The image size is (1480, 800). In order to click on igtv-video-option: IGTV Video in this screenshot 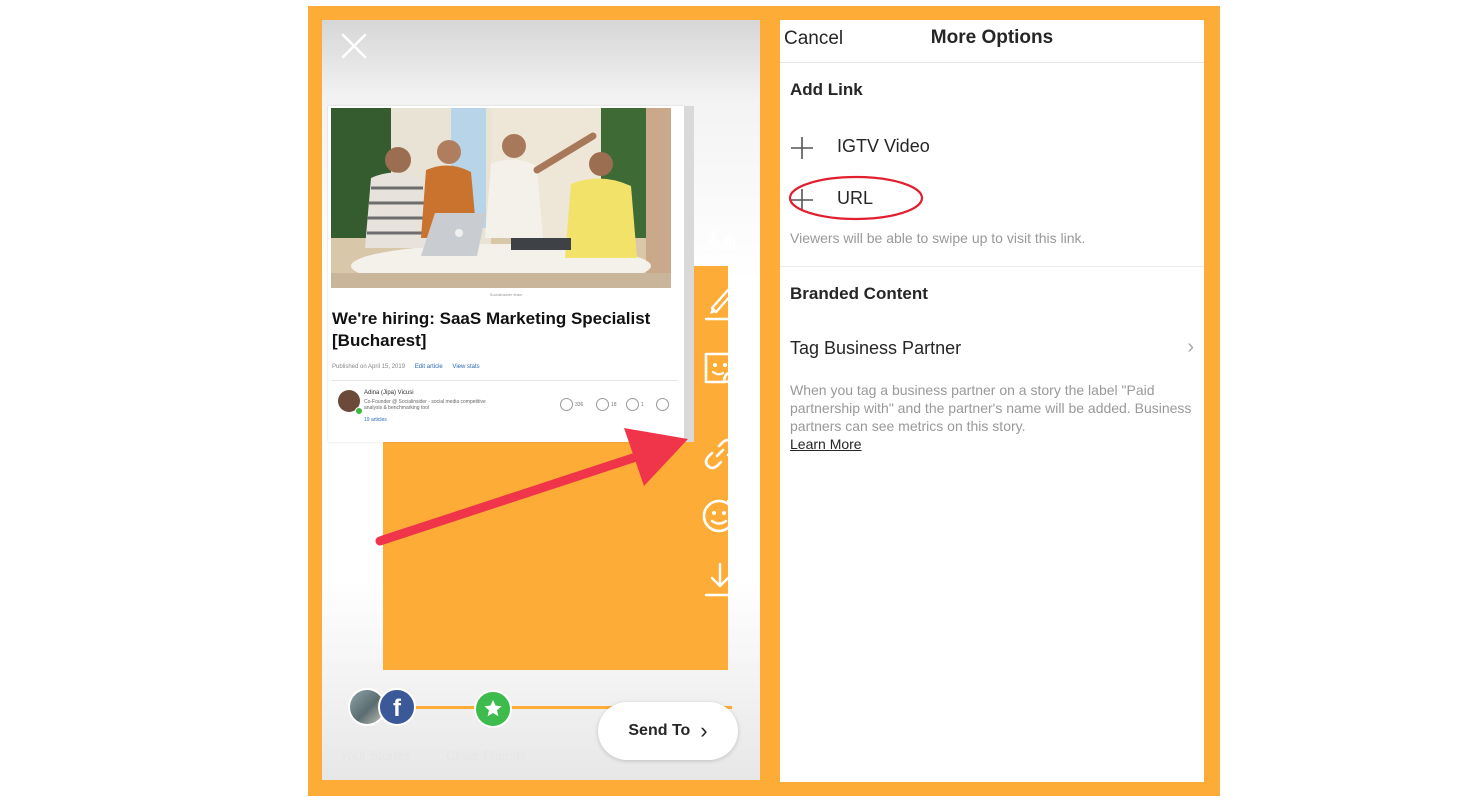, I will do `click(990, 147)`.